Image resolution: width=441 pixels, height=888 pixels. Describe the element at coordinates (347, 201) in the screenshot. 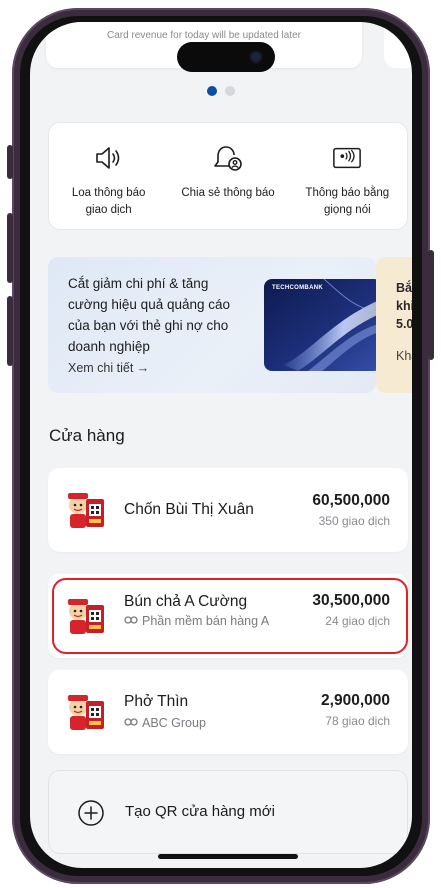

I see `action-label: Thông báo bằng giọng nói` at that location.